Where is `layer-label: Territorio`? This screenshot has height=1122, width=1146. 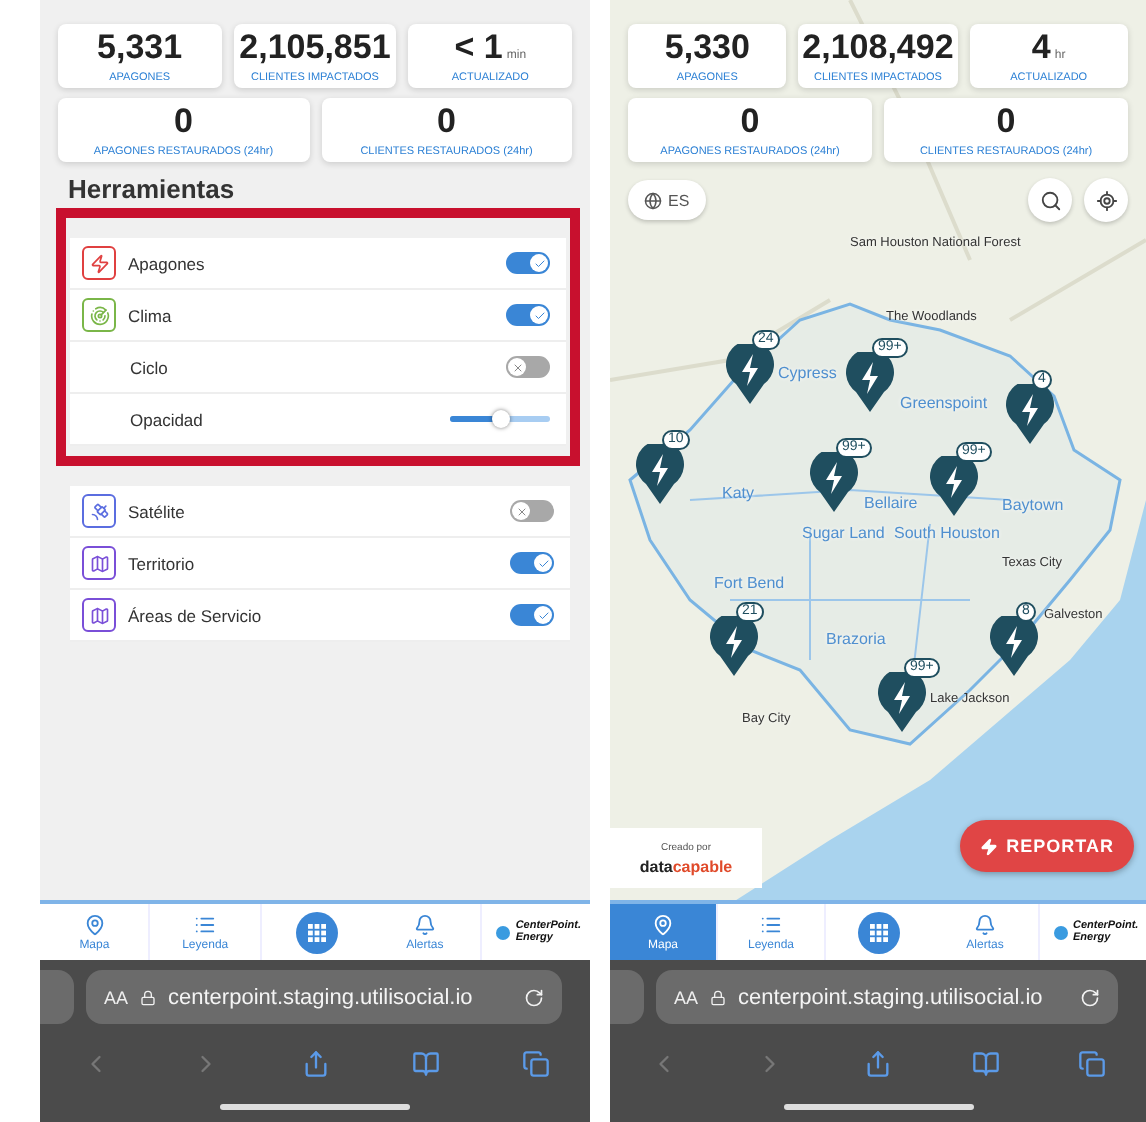
layer-label: Territorio is located at coordinates (162, 563).